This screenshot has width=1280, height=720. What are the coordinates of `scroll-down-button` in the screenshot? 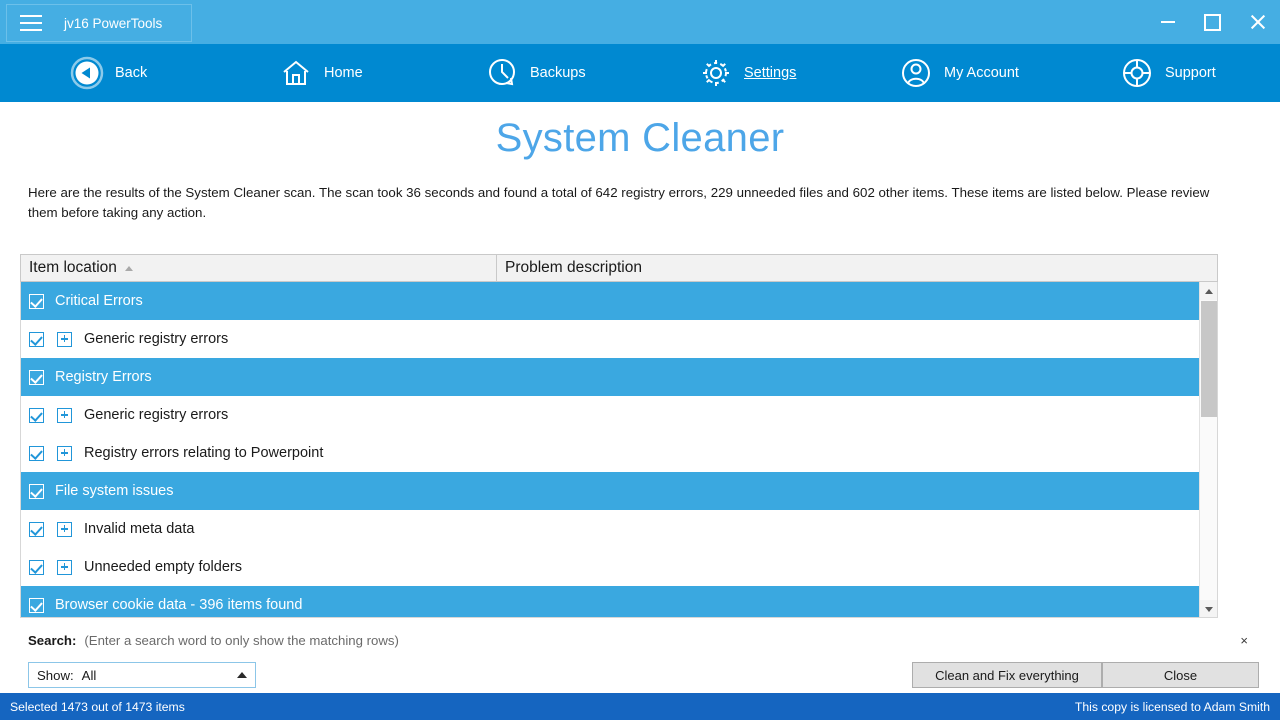 It's located at (1208, 608).